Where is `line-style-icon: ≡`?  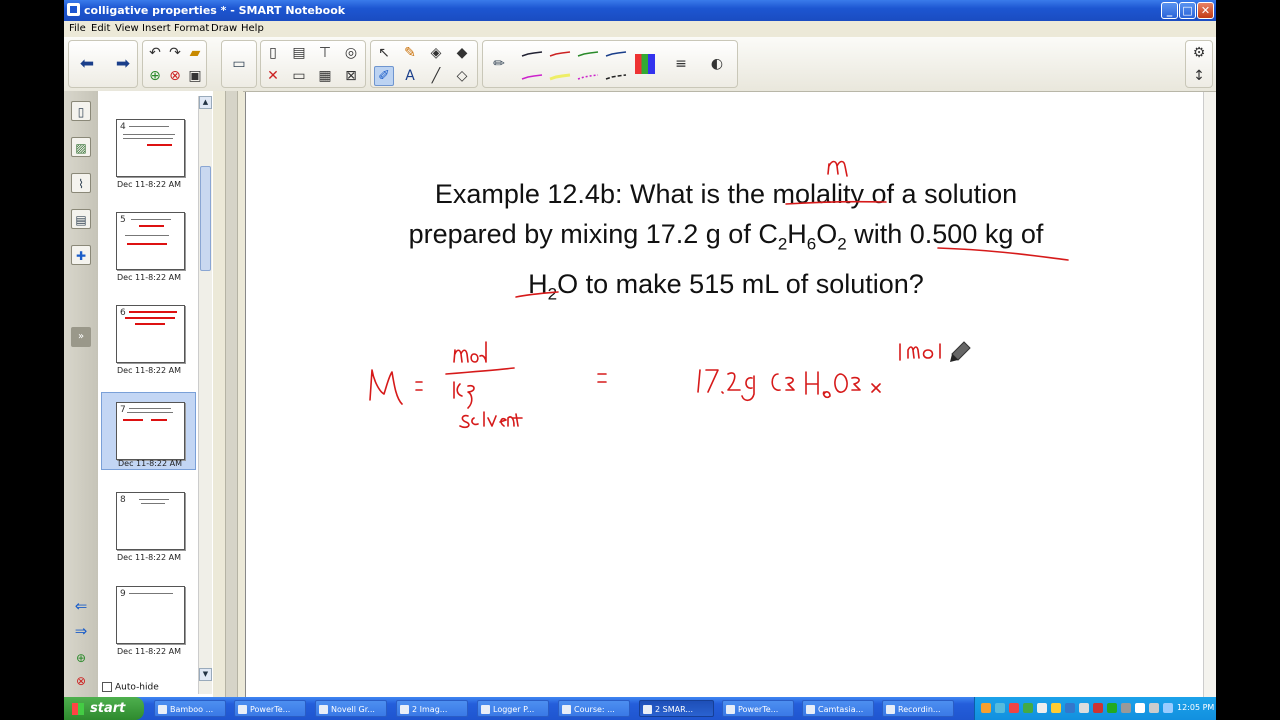
line-style-icon: ≡ is located at coordinates (681, 64).